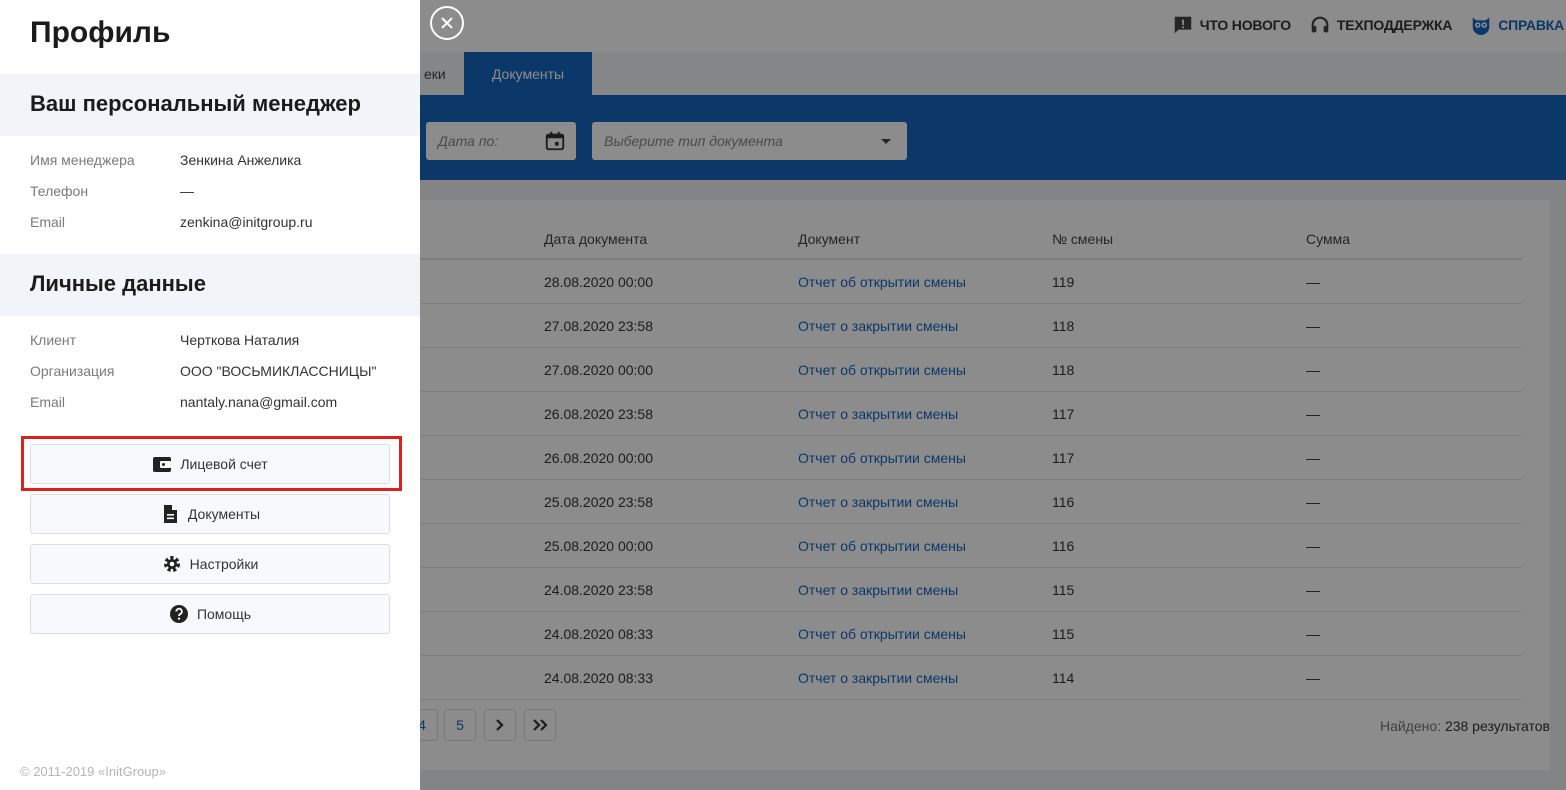 The image size is (1566, 790). What do you see at coordinates (100, 32) in the screenshot?
I see `drawer-title: Профиль` at bounding box center [100, 32].